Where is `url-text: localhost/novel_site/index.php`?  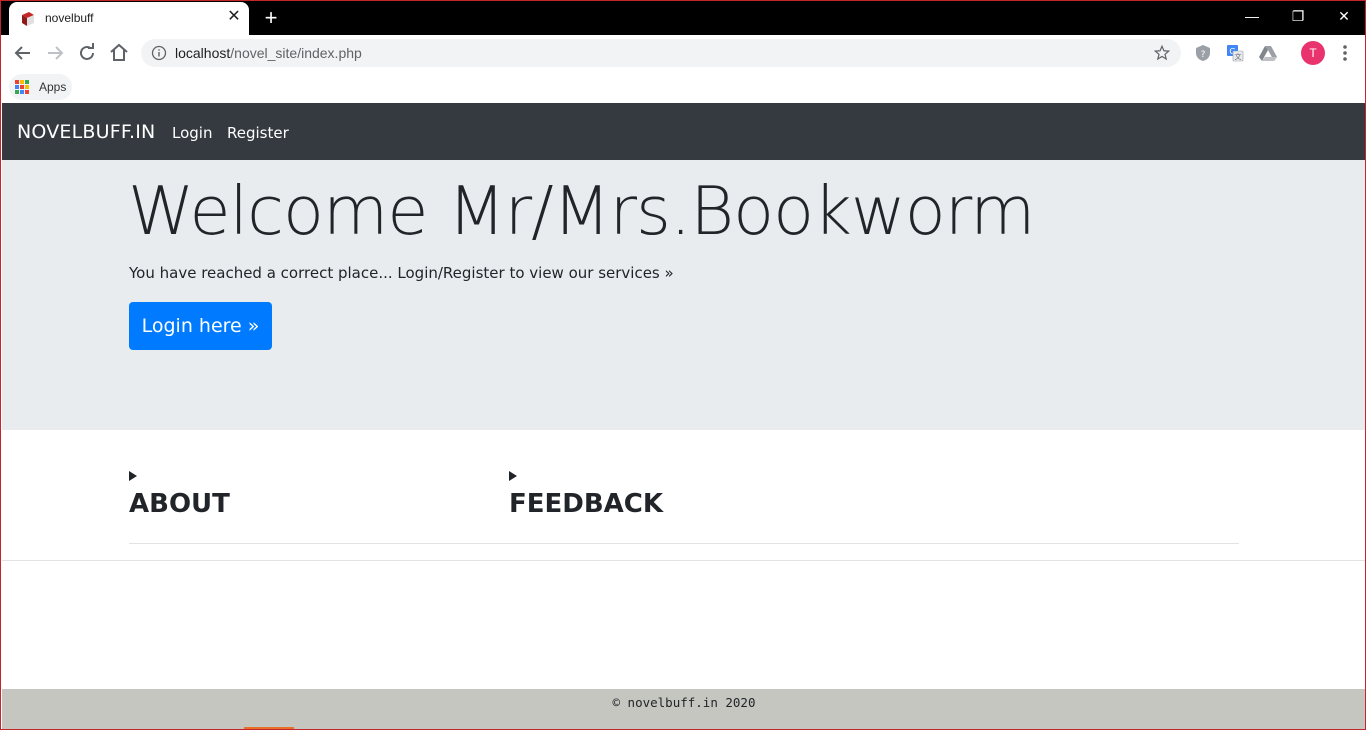
url-text: localhost/novel_site/index.php is located at coordinates (268, 53).